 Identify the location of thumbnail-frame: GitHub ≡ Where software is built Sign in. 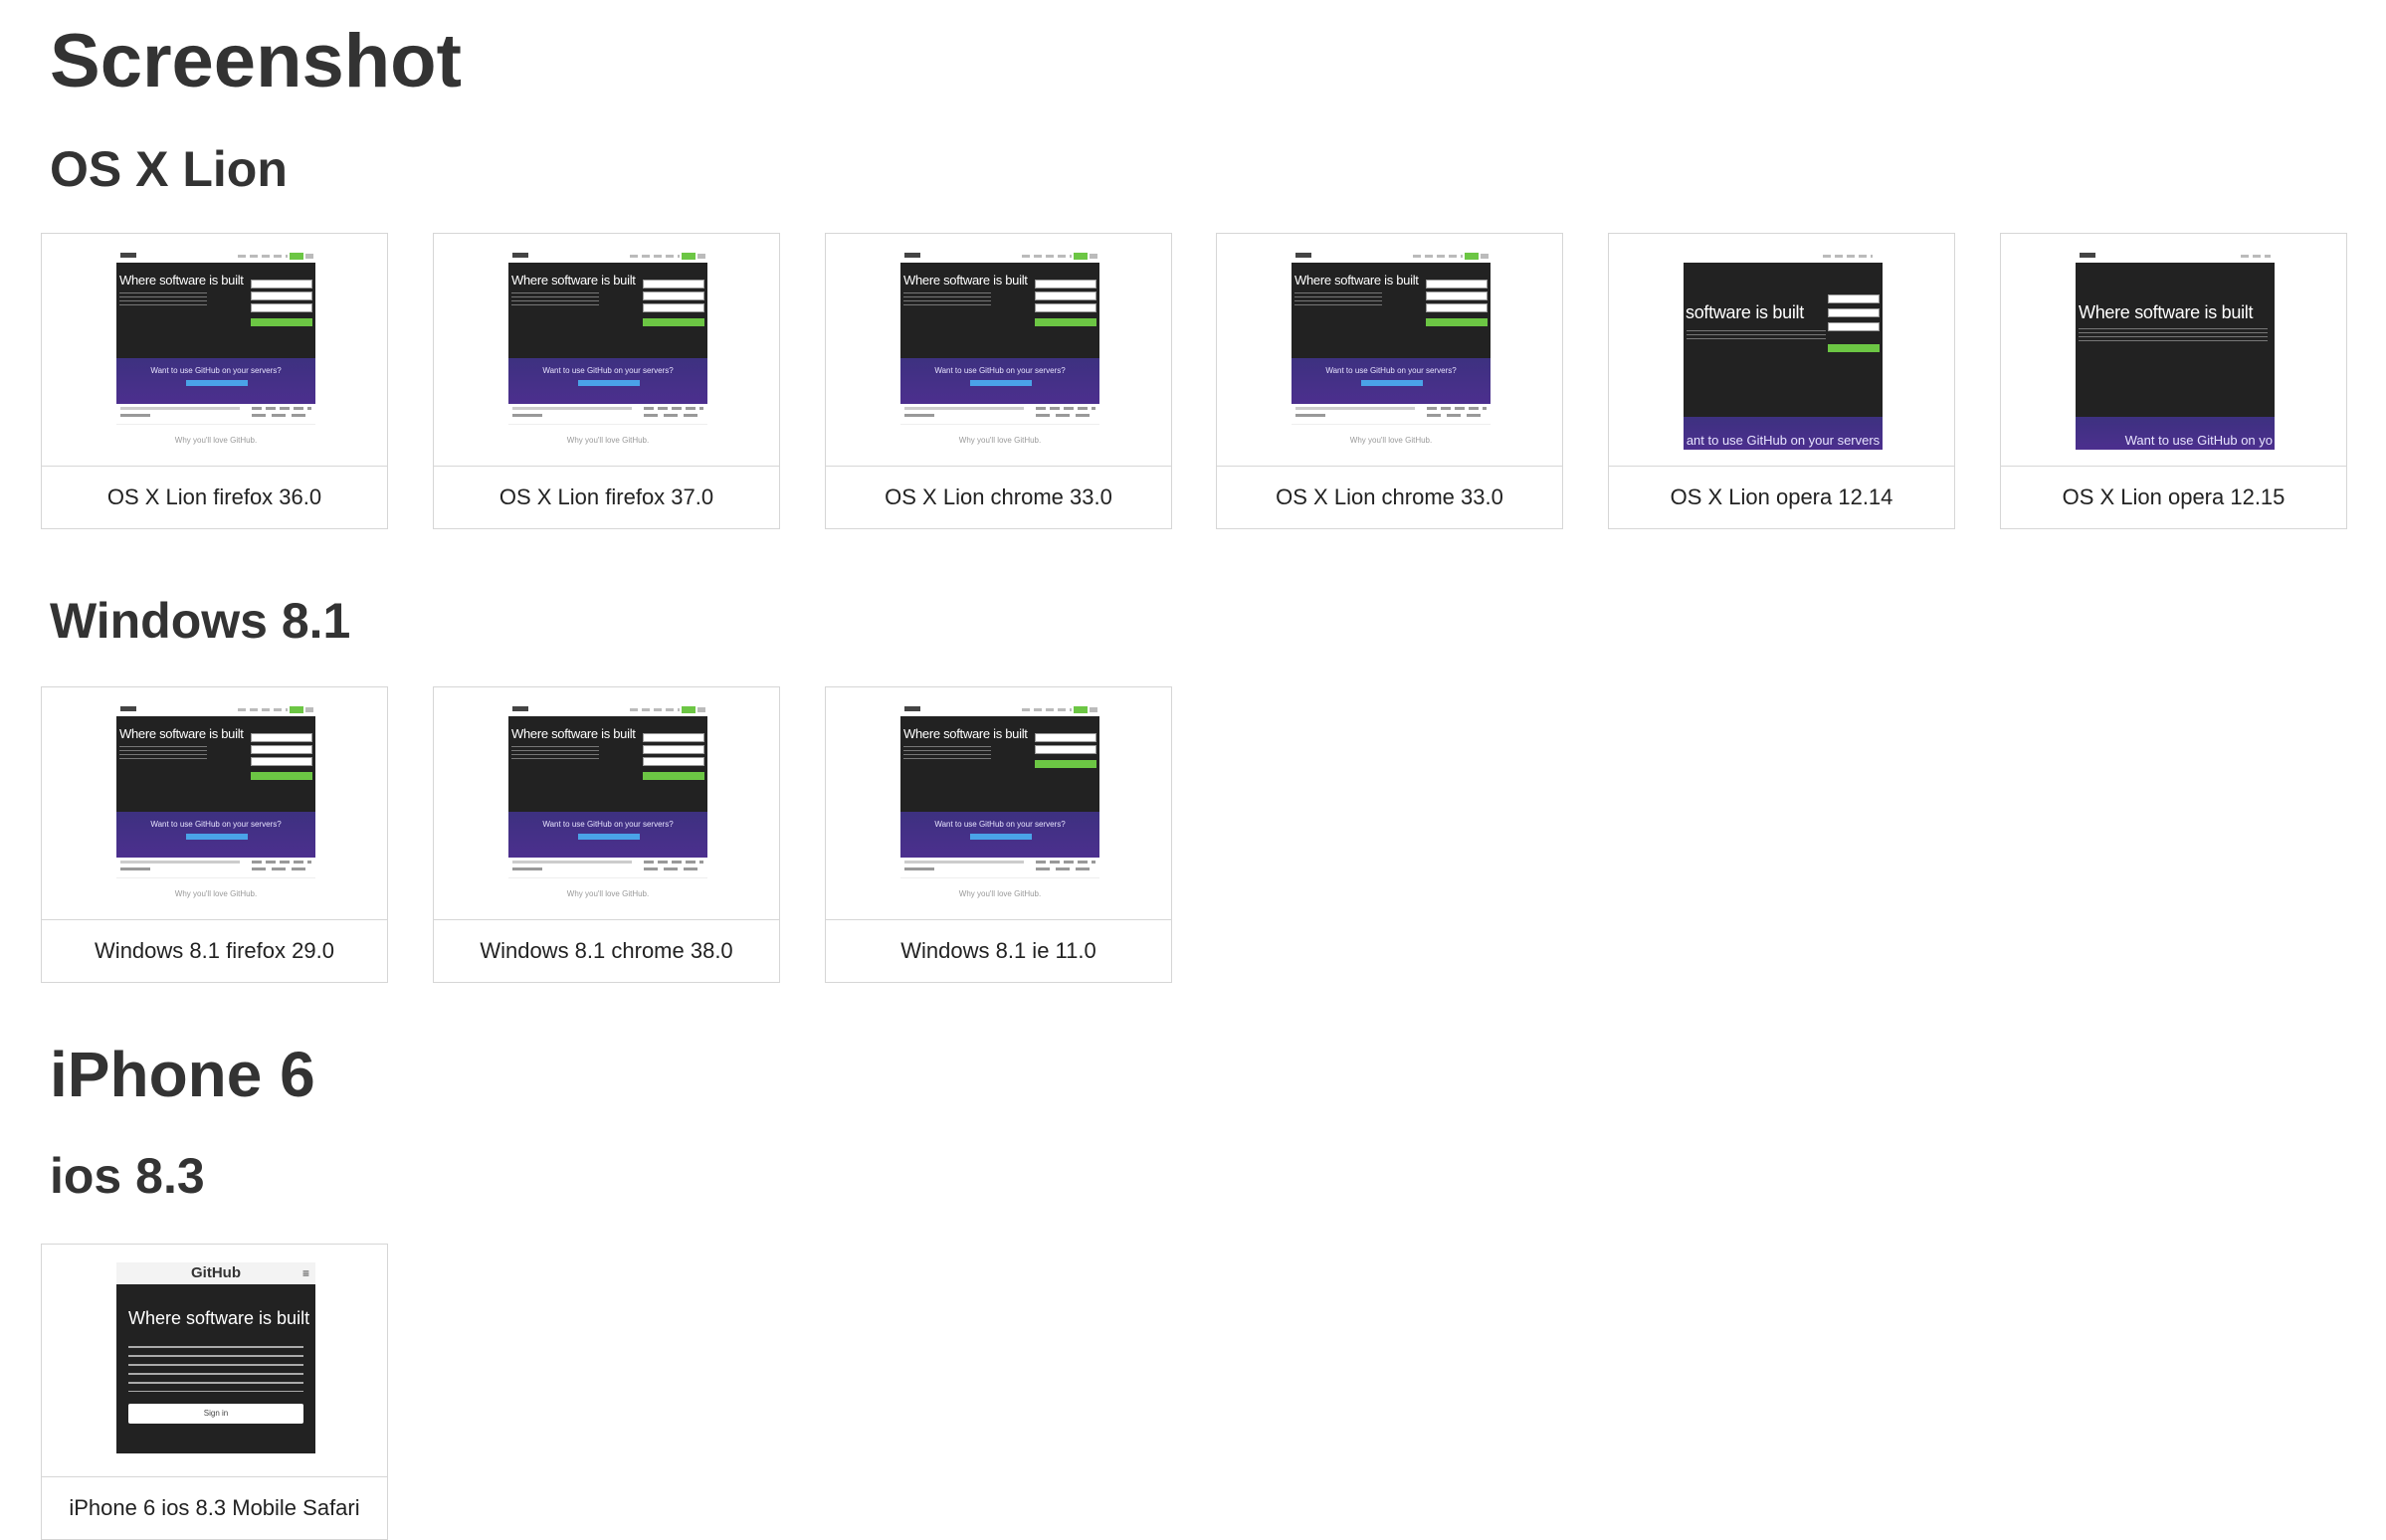
(214, 1361).